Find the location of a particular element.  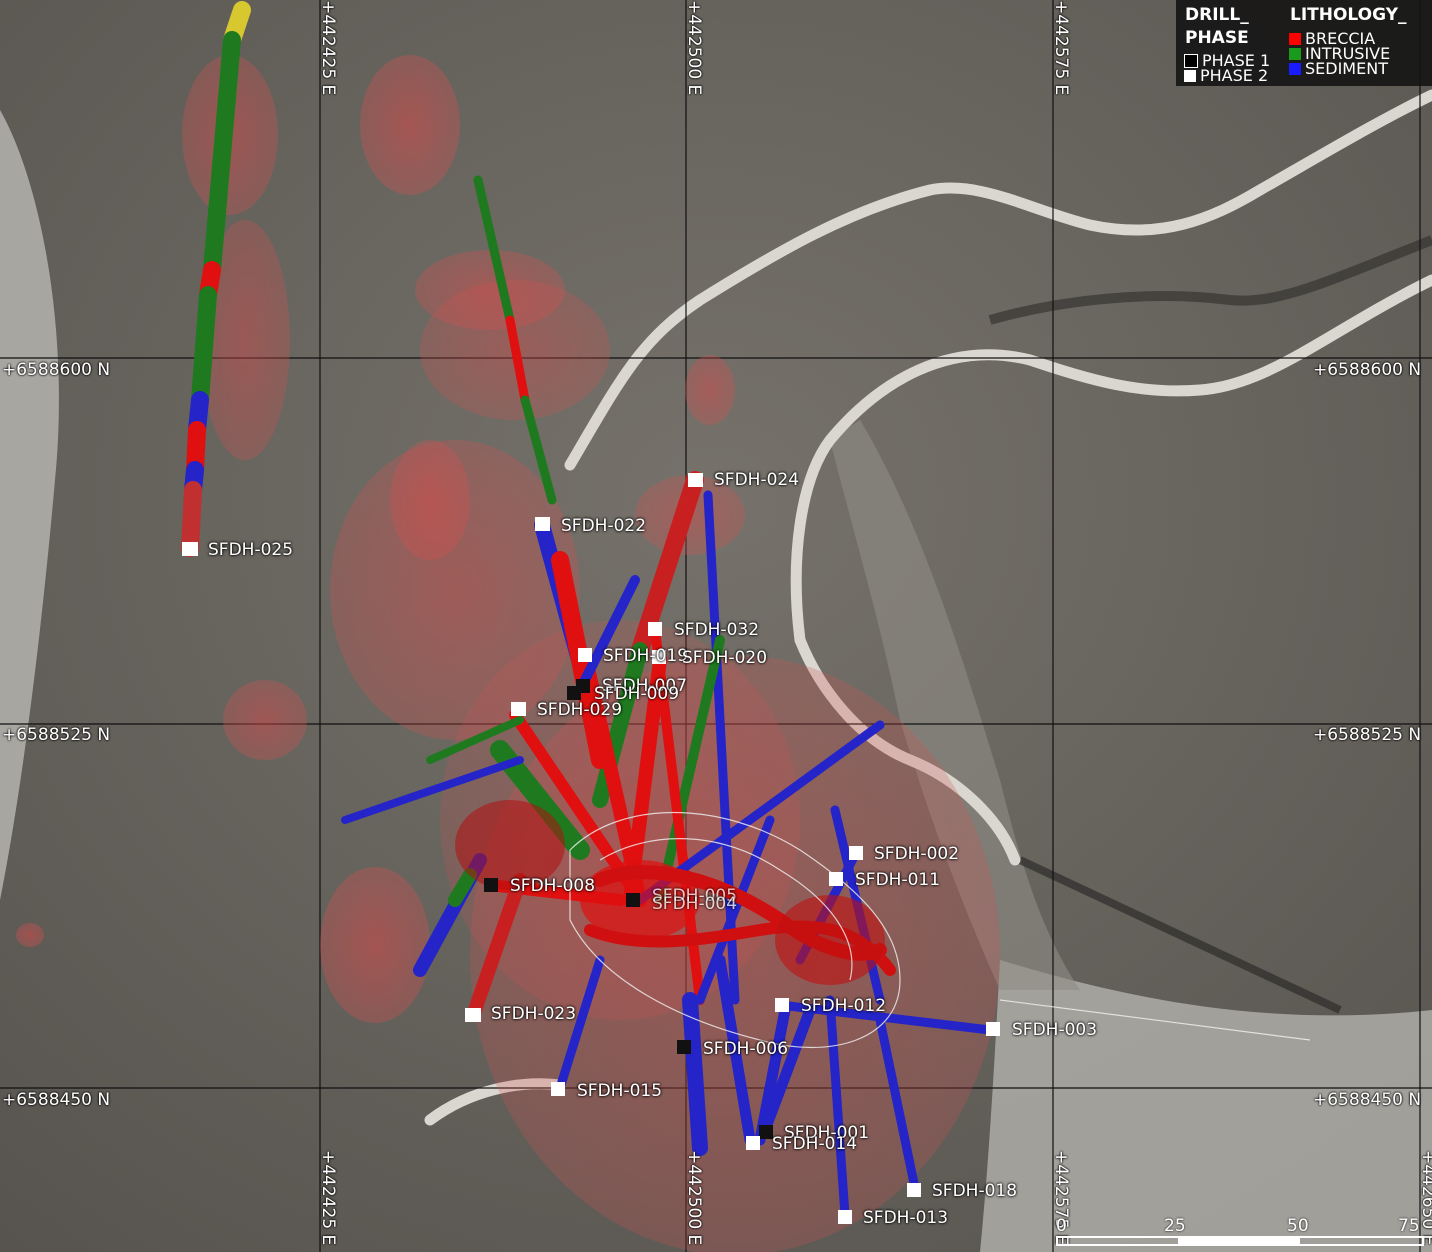

drillhole-label-sfdh-002: SFDH-002 is located at coordinates (916, 854).